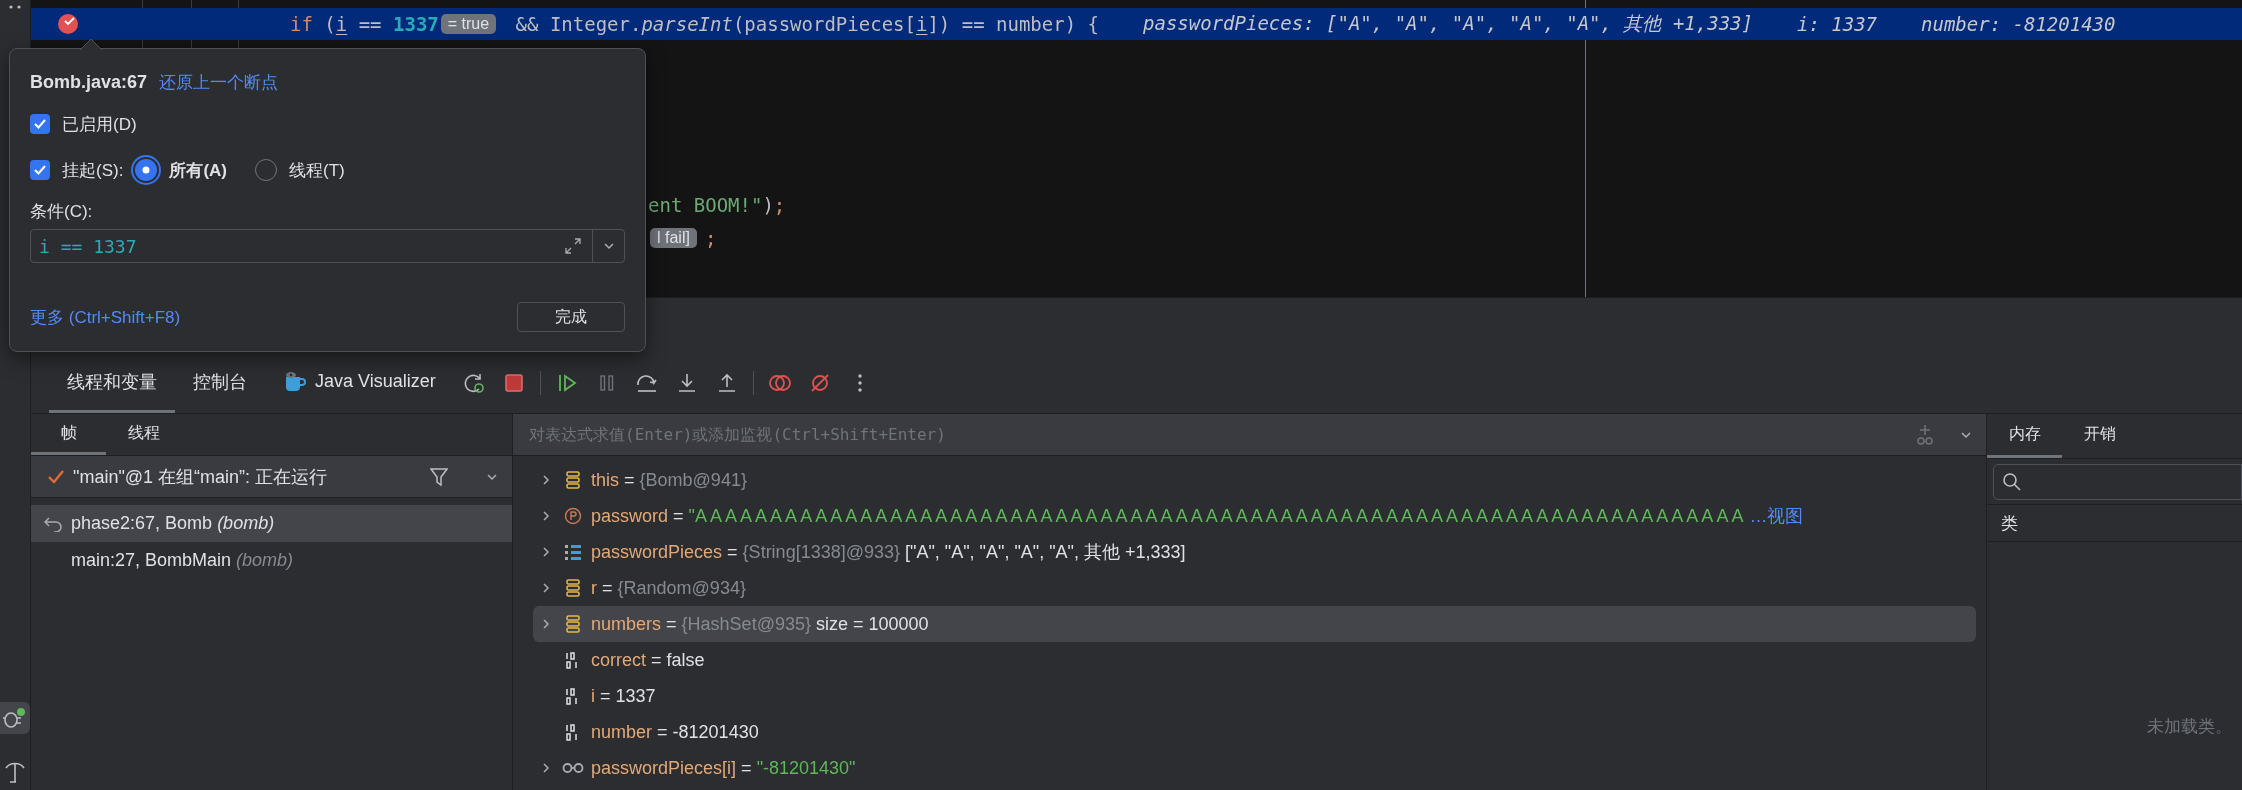 Image resolution: width=2242 pixels, height=790 pixels. I want to click on filter-icon, so click(439, 476).